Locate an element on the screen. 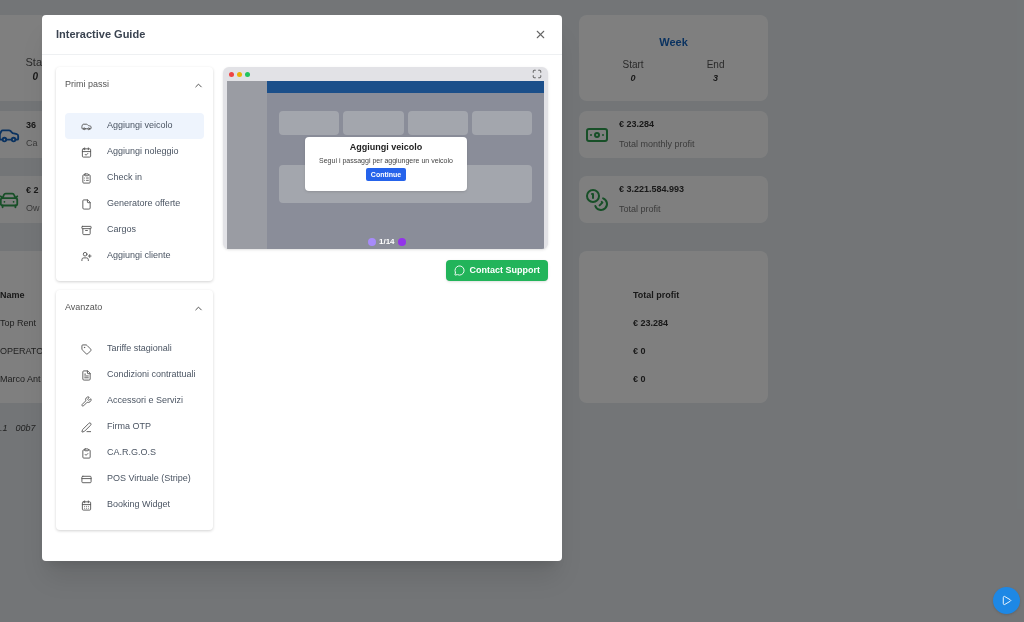  stat-value: € 2 is located at coordinates (33, 190).